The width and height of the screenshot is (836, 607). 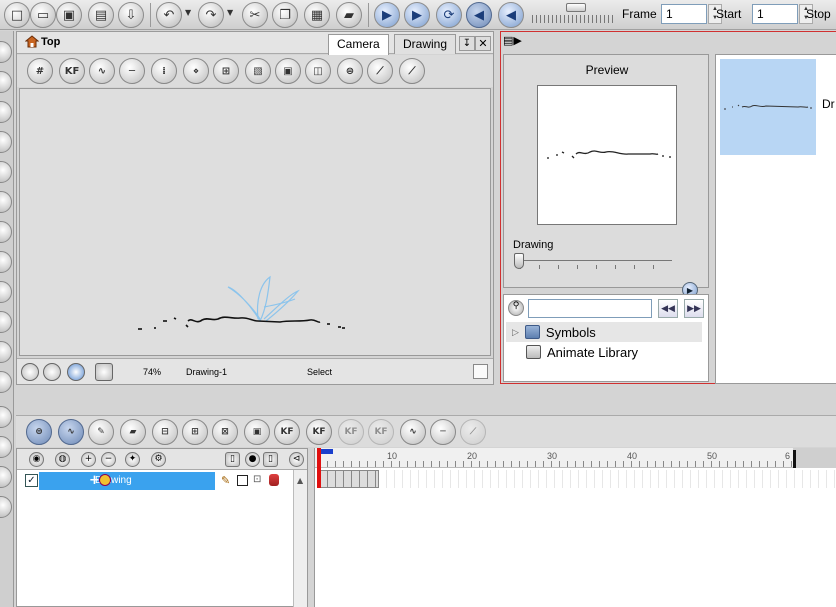 I want to click on line-tool-icon, so click(x=6, y=262).